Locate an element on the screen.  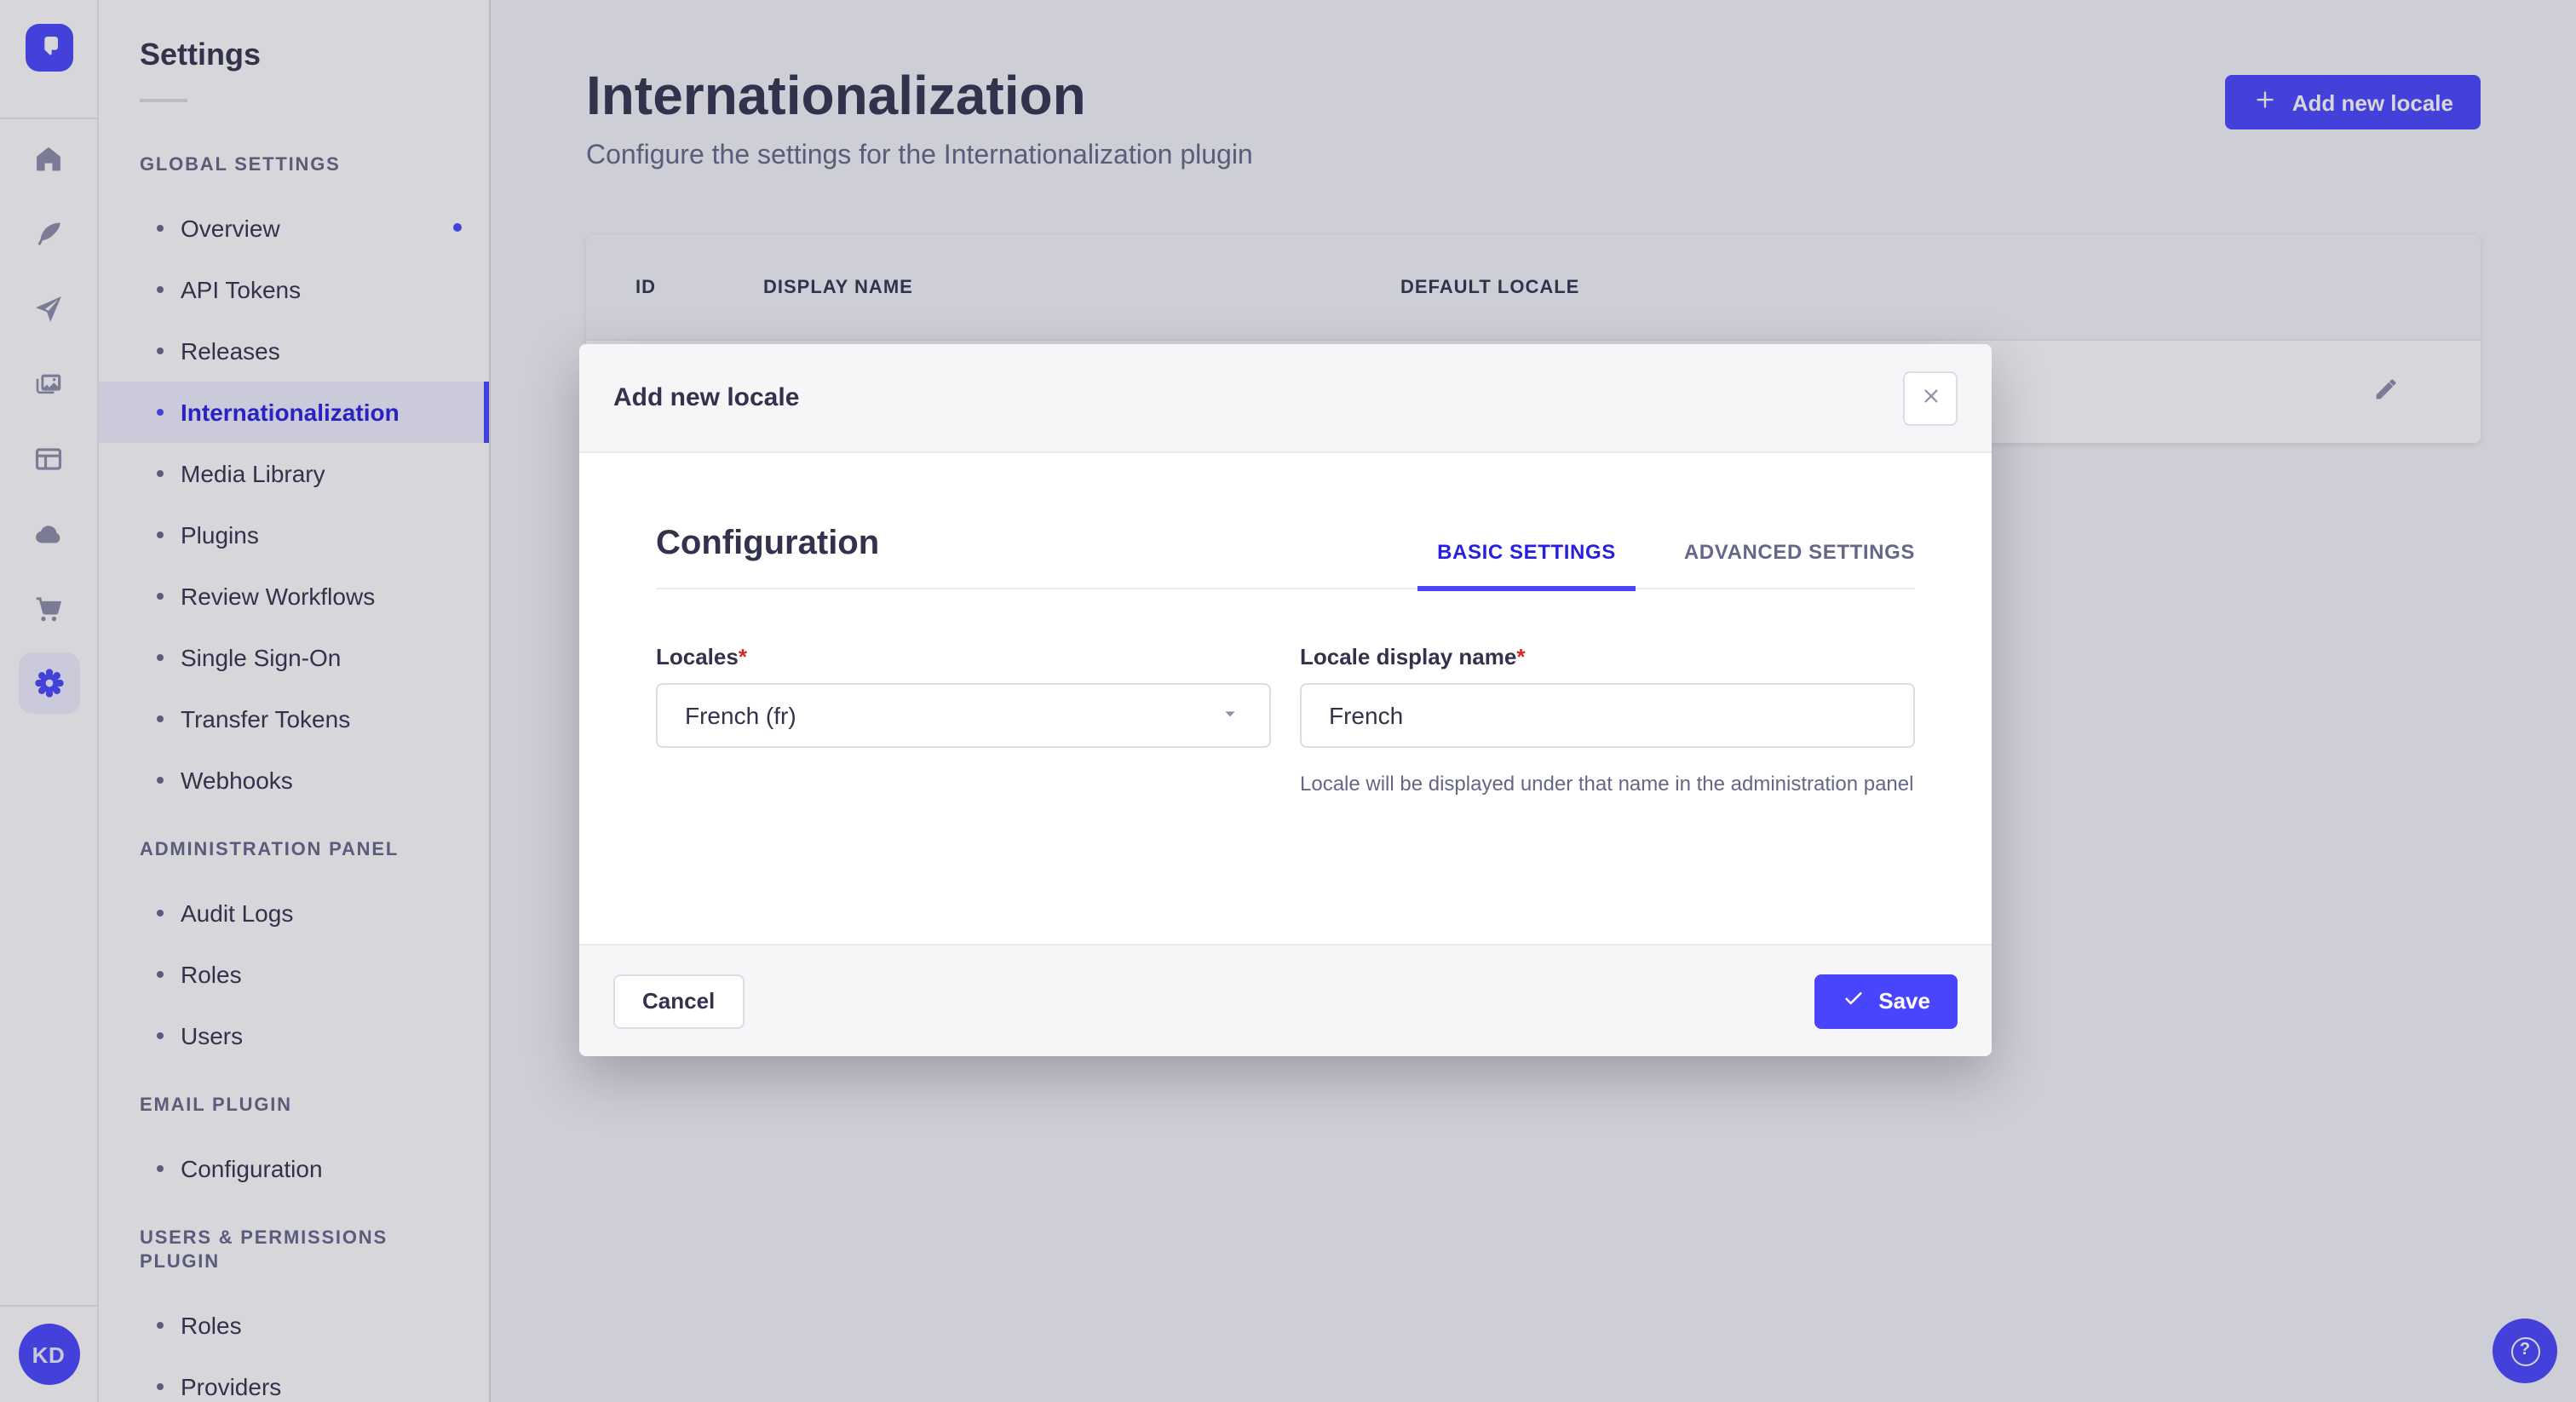
locales-select: French (fr) is located at coordinates (964, 715).